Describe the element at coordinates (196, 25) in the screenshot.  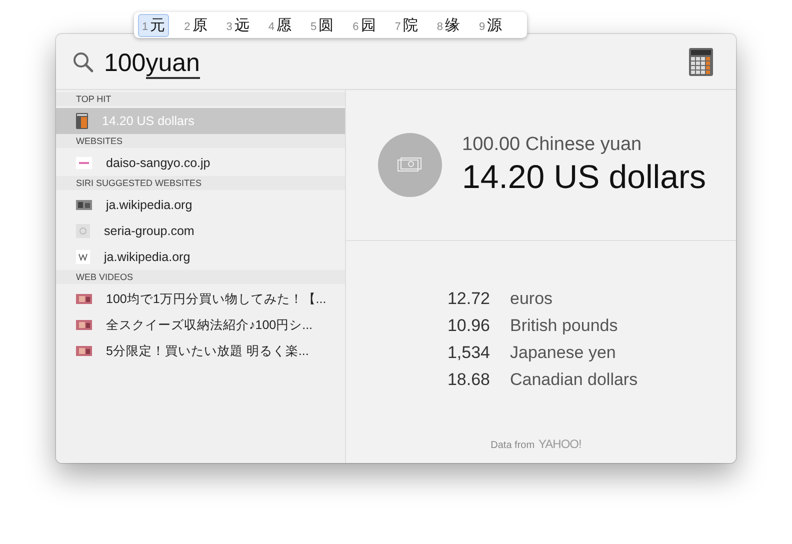
I see `candidate-item: 2 原` at that location.